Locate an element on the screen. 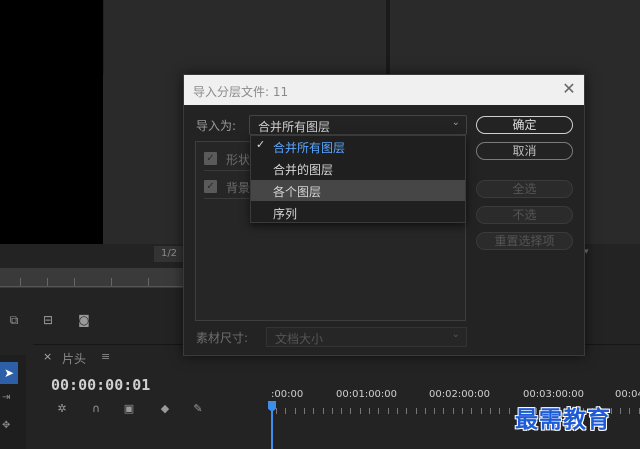 This screenshot has height=449, width=640. ruler-label: 00:04 is located at coordinates (627, 394).